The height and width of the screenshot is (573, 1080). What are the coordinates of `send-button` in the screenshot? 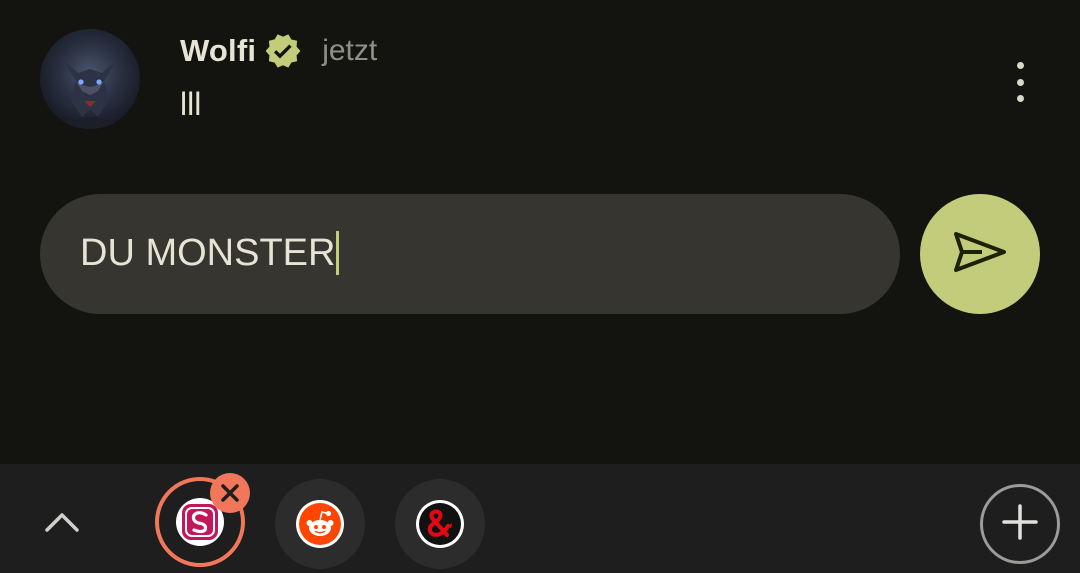 It's located at (980, 254).